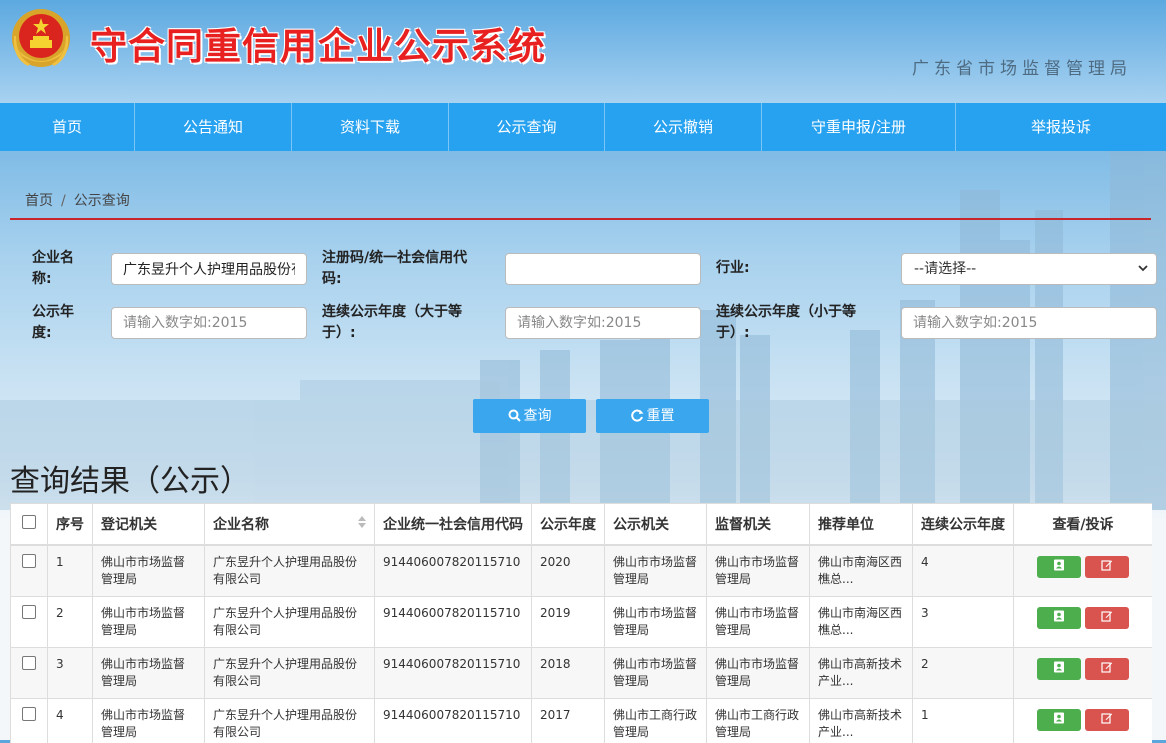  I want to click on cell-sup-org: 佛山市工商行政管理局, so click(758, 720).